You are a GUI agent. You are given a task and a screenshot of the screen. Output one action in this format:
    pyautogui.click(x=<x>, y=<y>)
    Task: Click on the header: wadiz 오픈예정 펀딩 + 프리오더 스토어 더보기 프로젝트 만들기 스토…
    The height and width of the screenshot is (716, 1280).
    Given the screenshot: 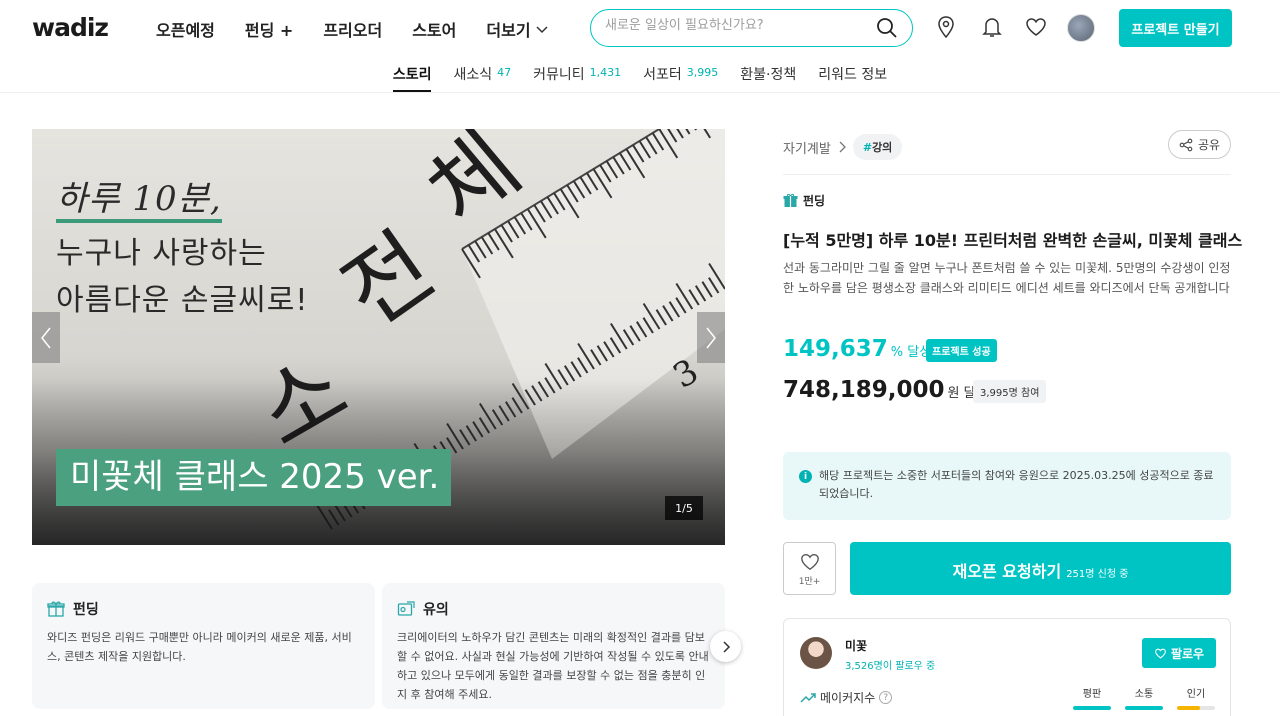 What is the action you would take?
    pyautogui.click(x=640, y=46)
    